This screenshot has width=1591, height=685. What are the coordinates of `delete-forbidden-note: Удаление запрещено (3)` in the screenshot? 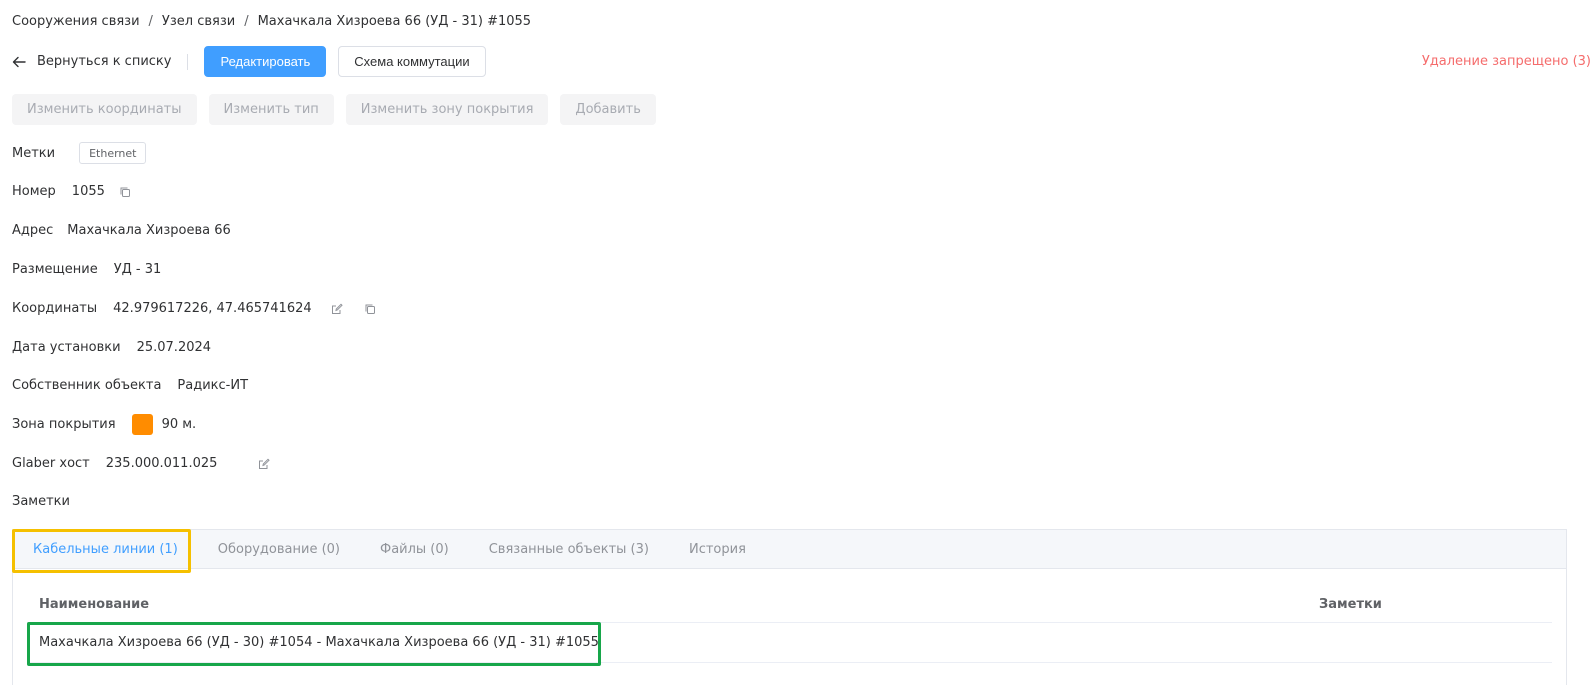 It's located at (1506, 61).